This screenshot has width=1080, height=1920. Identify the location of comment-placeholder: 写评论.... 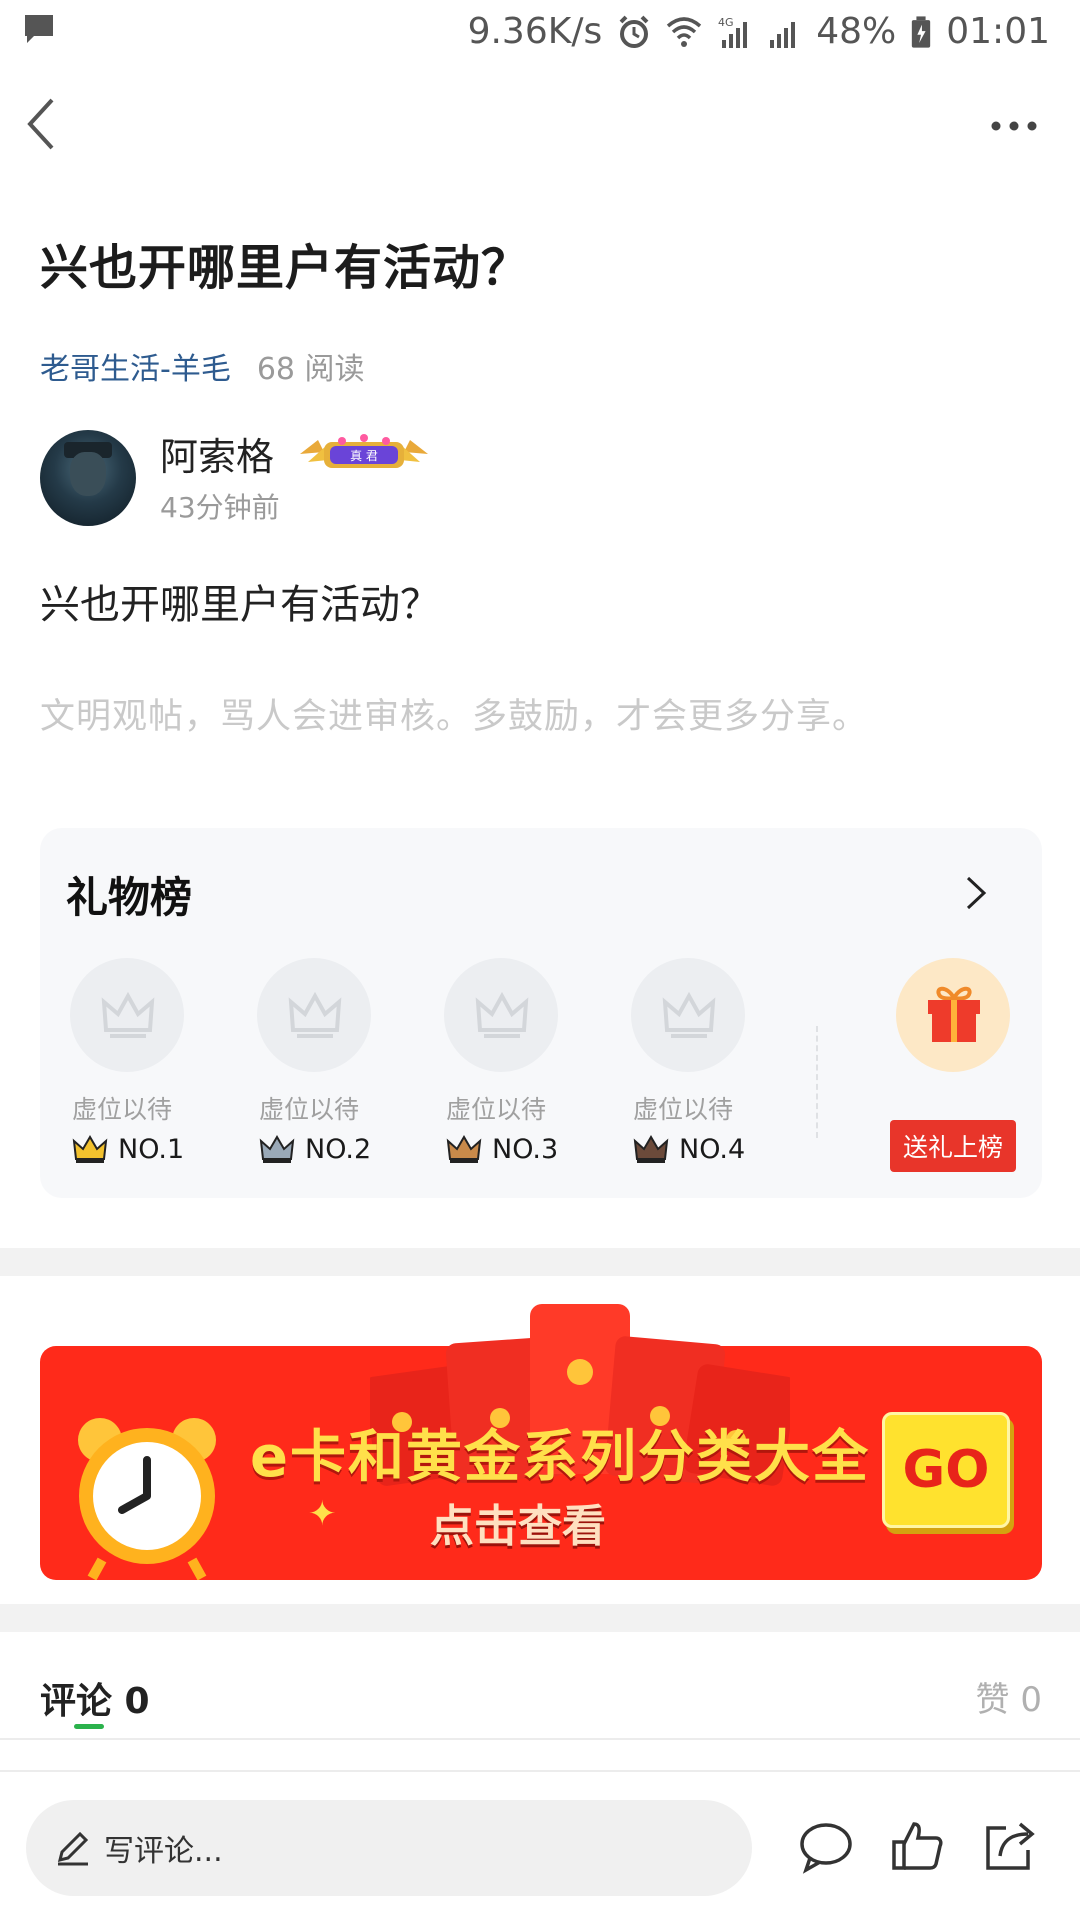
(163, 1851).